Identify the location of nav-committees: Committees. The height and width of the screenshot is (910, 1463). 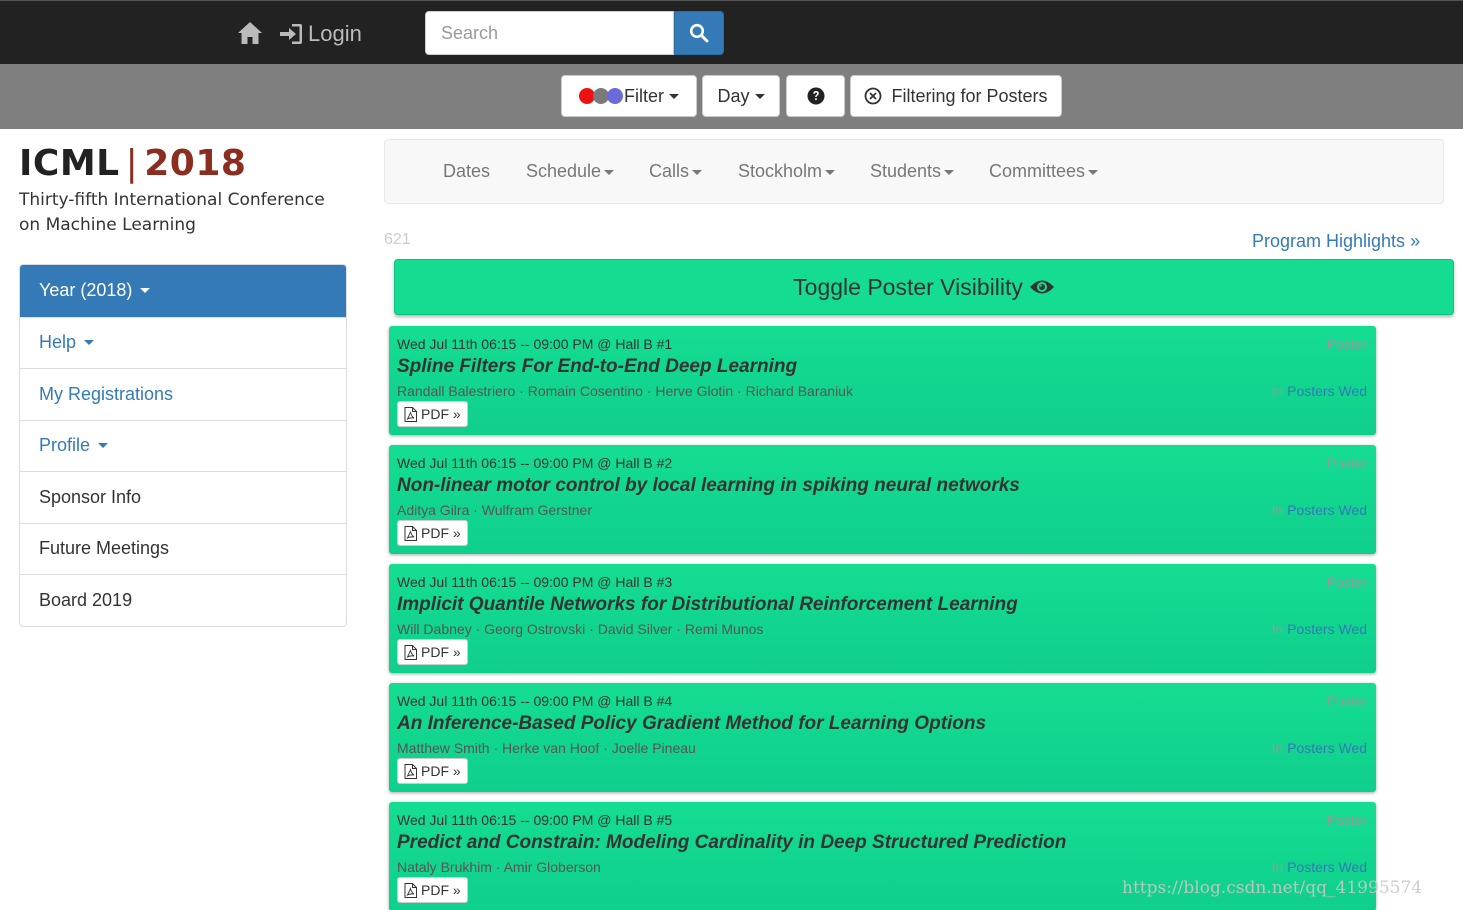
(1044, 171).